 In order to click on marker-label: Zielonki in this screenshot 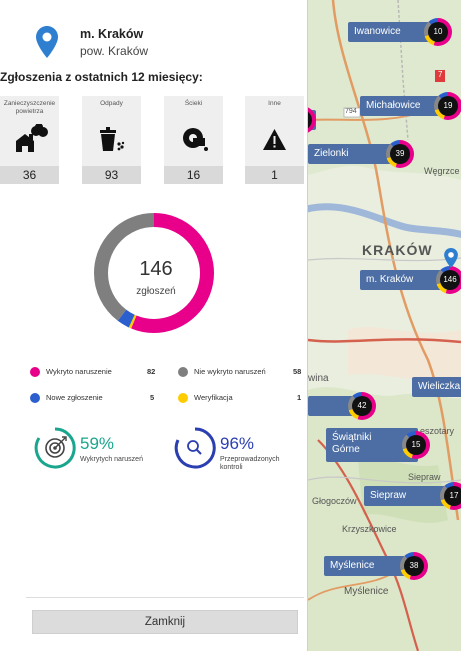, I will do `click(331, 153)`.